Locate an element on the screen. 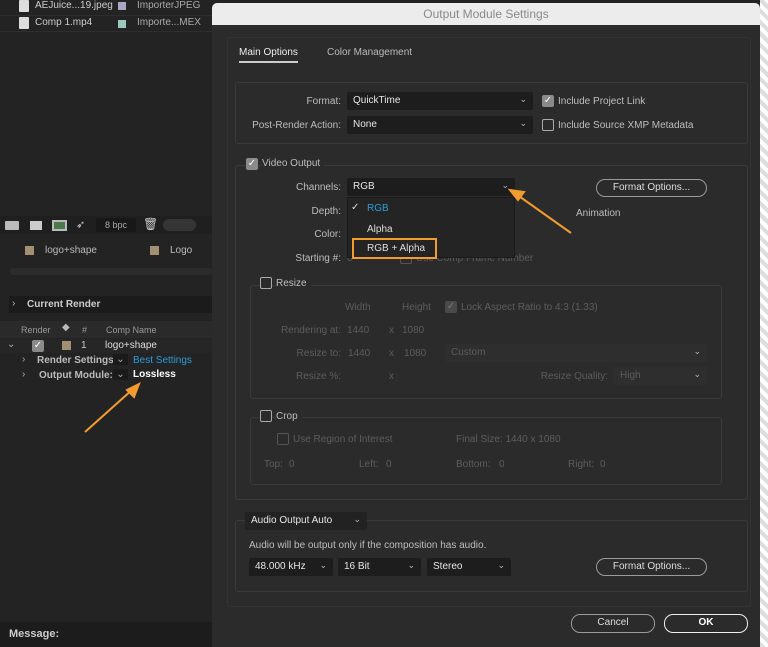 Image resolution: width=768 pixels, height=647 pixels. arrow-to-channels is located at coordinates (539, 211).